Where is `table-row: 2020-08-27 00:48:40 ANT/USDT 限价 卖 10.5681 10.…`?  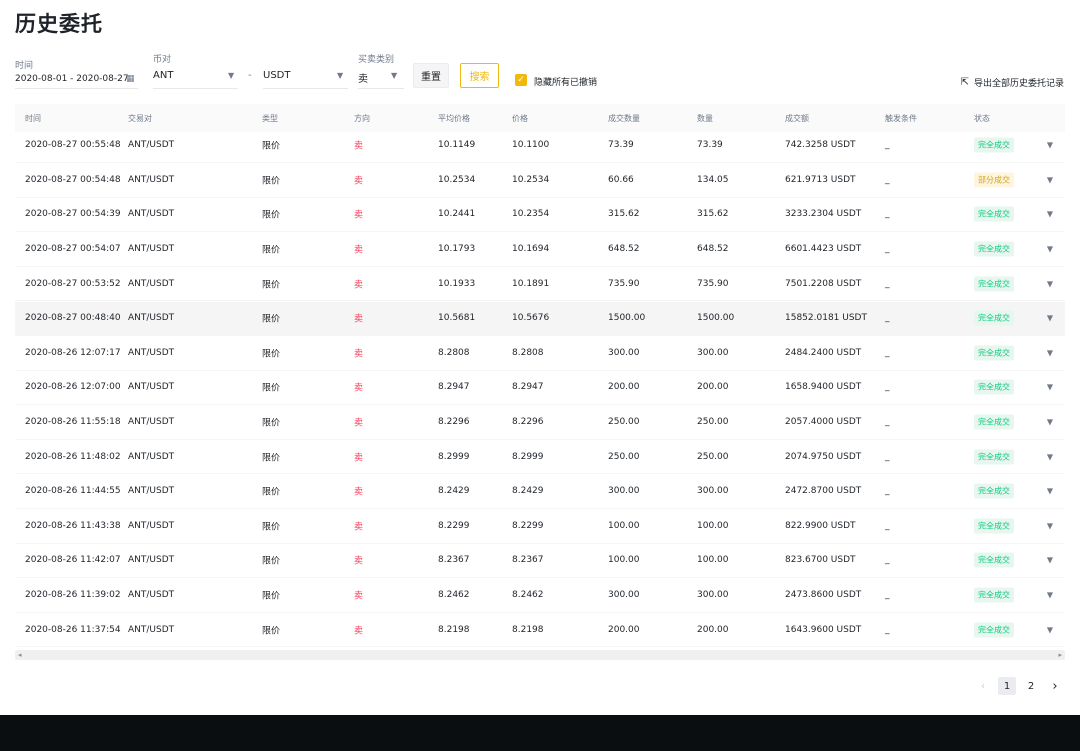
table-row: 2020-08-27 00:48:40 ANT/USDT 限价 卖 10.5681 10.… is located at coordinates (540, 319).